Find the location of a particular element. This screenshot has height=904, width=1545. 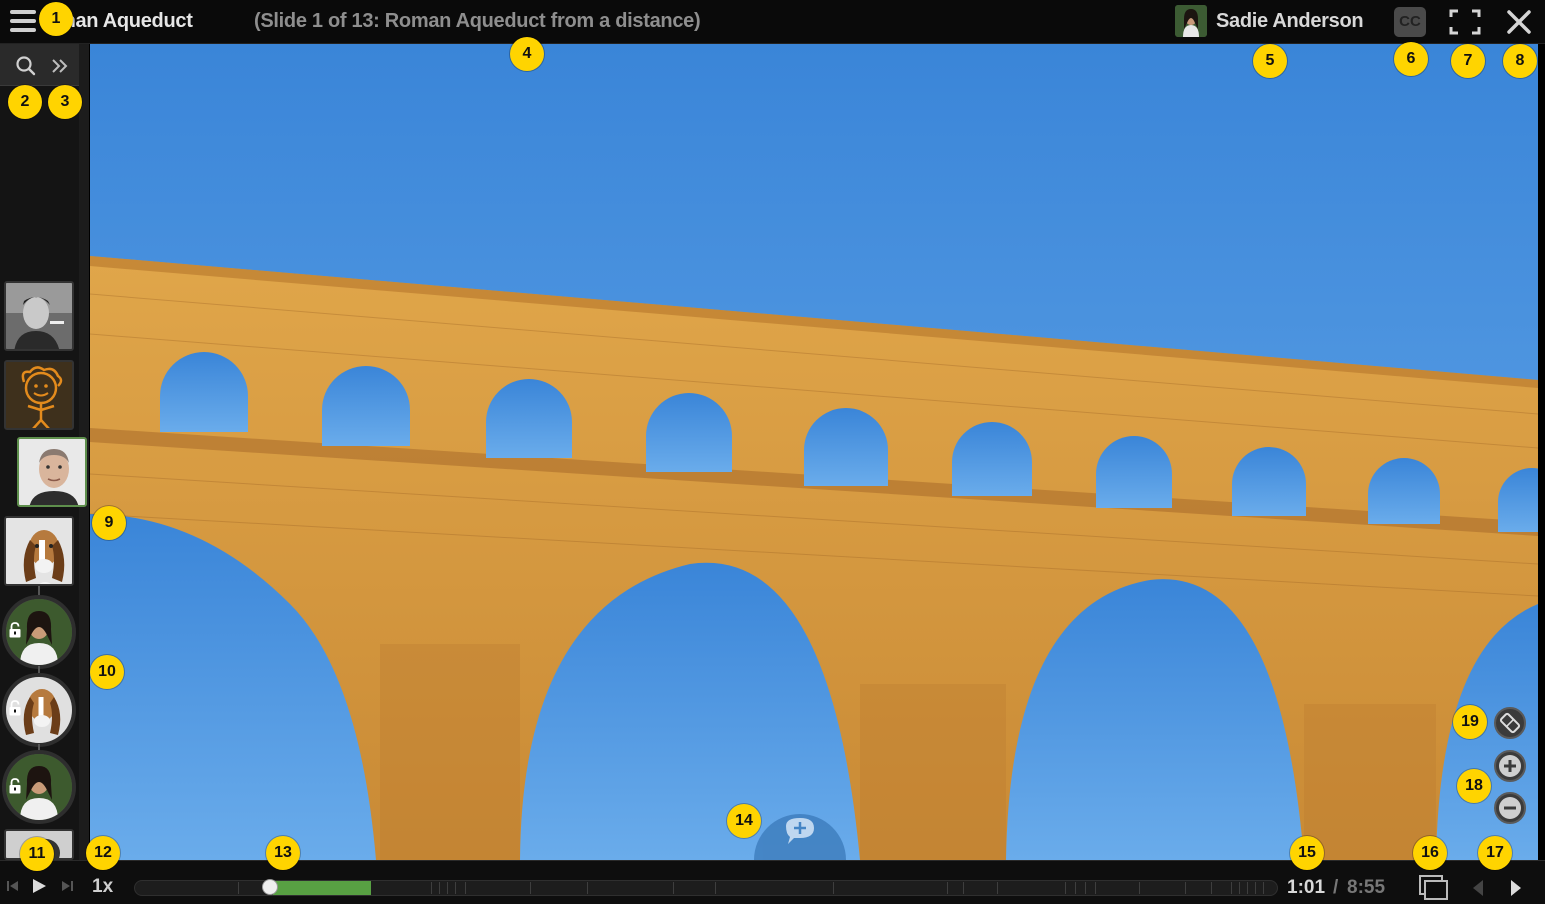

add-comment-icon is located at coordinates (800, 831).